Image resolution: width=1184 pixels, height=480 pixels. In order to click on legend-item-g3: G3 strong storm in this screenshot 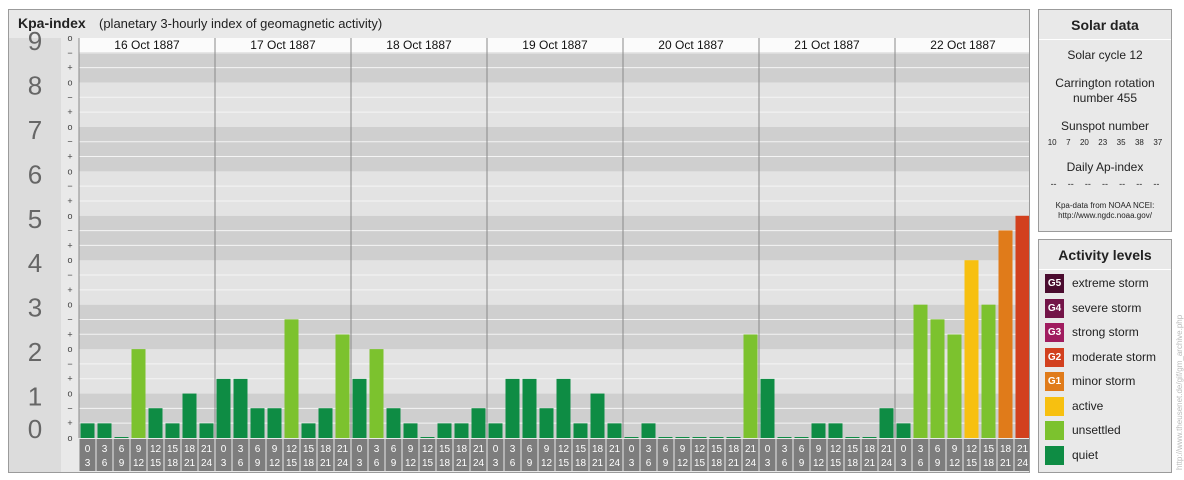, I will do `click(1108, 333)`.